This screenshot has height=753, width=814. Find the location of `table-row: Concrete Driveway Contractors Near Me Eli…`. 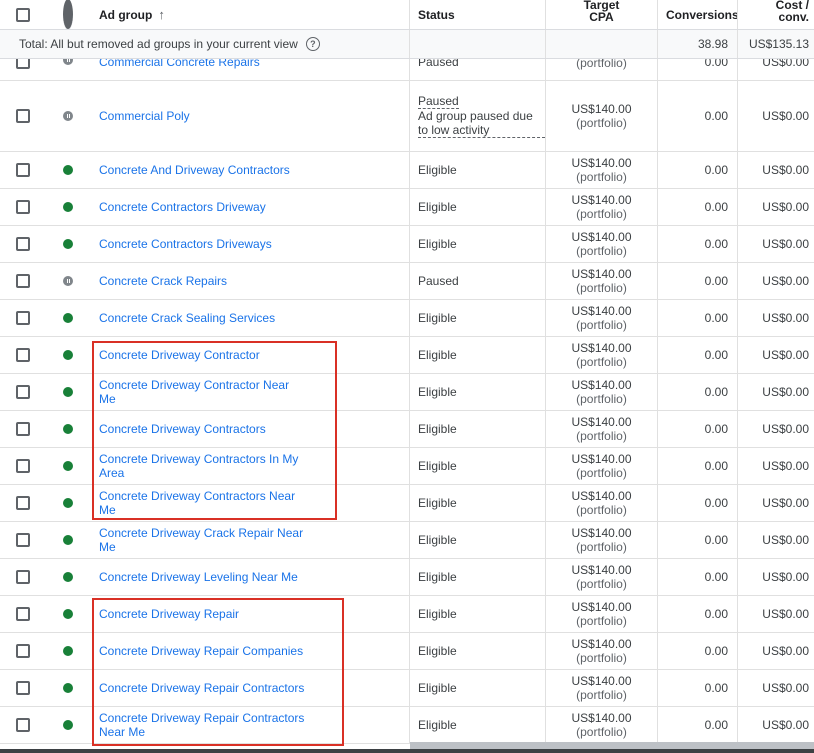

table-row: Concrete Driveway Contractors Near Me Eli… is located at coordinates (407, 503).